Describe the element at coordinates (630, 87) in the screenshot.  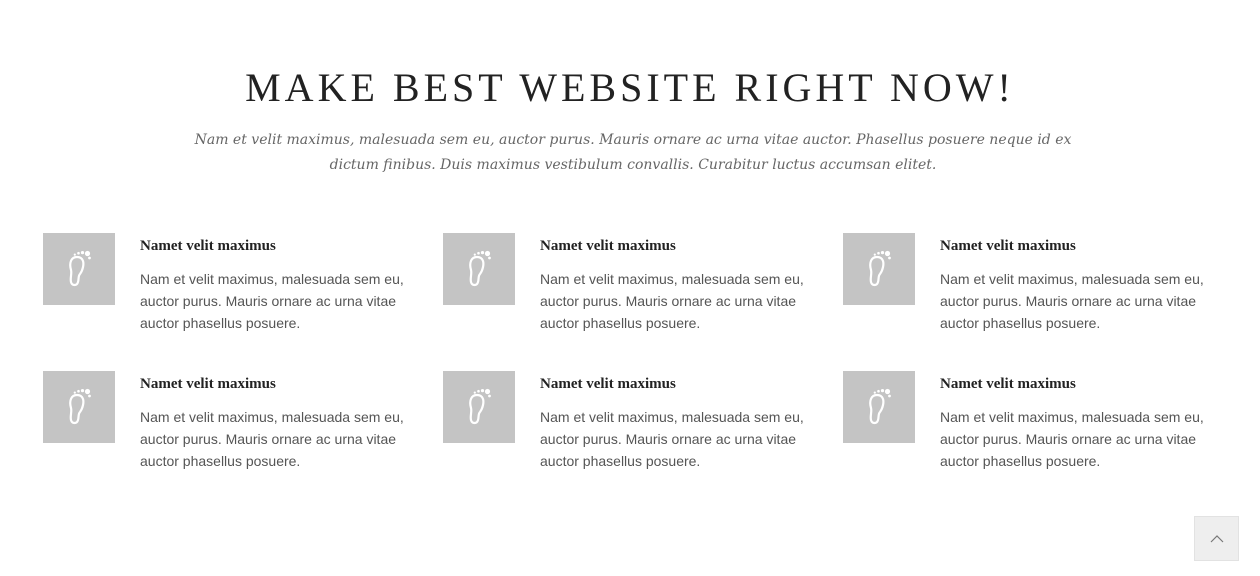
I see `section-title: MAKE BEST WEBSITE RIGHT NOW!` at that location.